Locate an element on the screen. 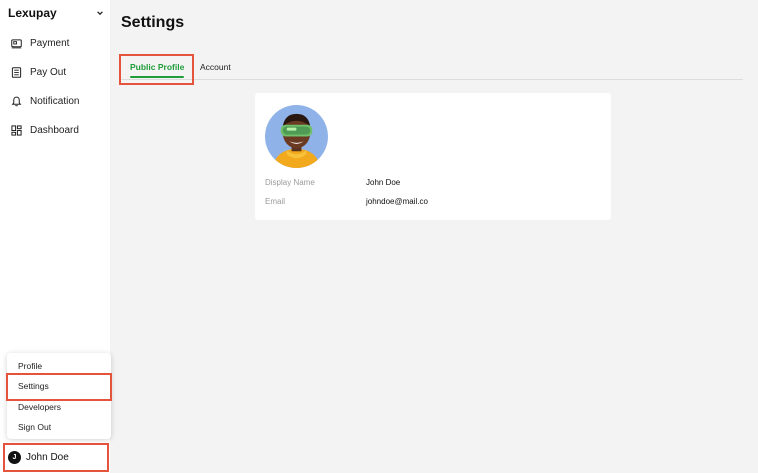 The image size is (758, 473). avatar: J is located at coordinates (14, 457).